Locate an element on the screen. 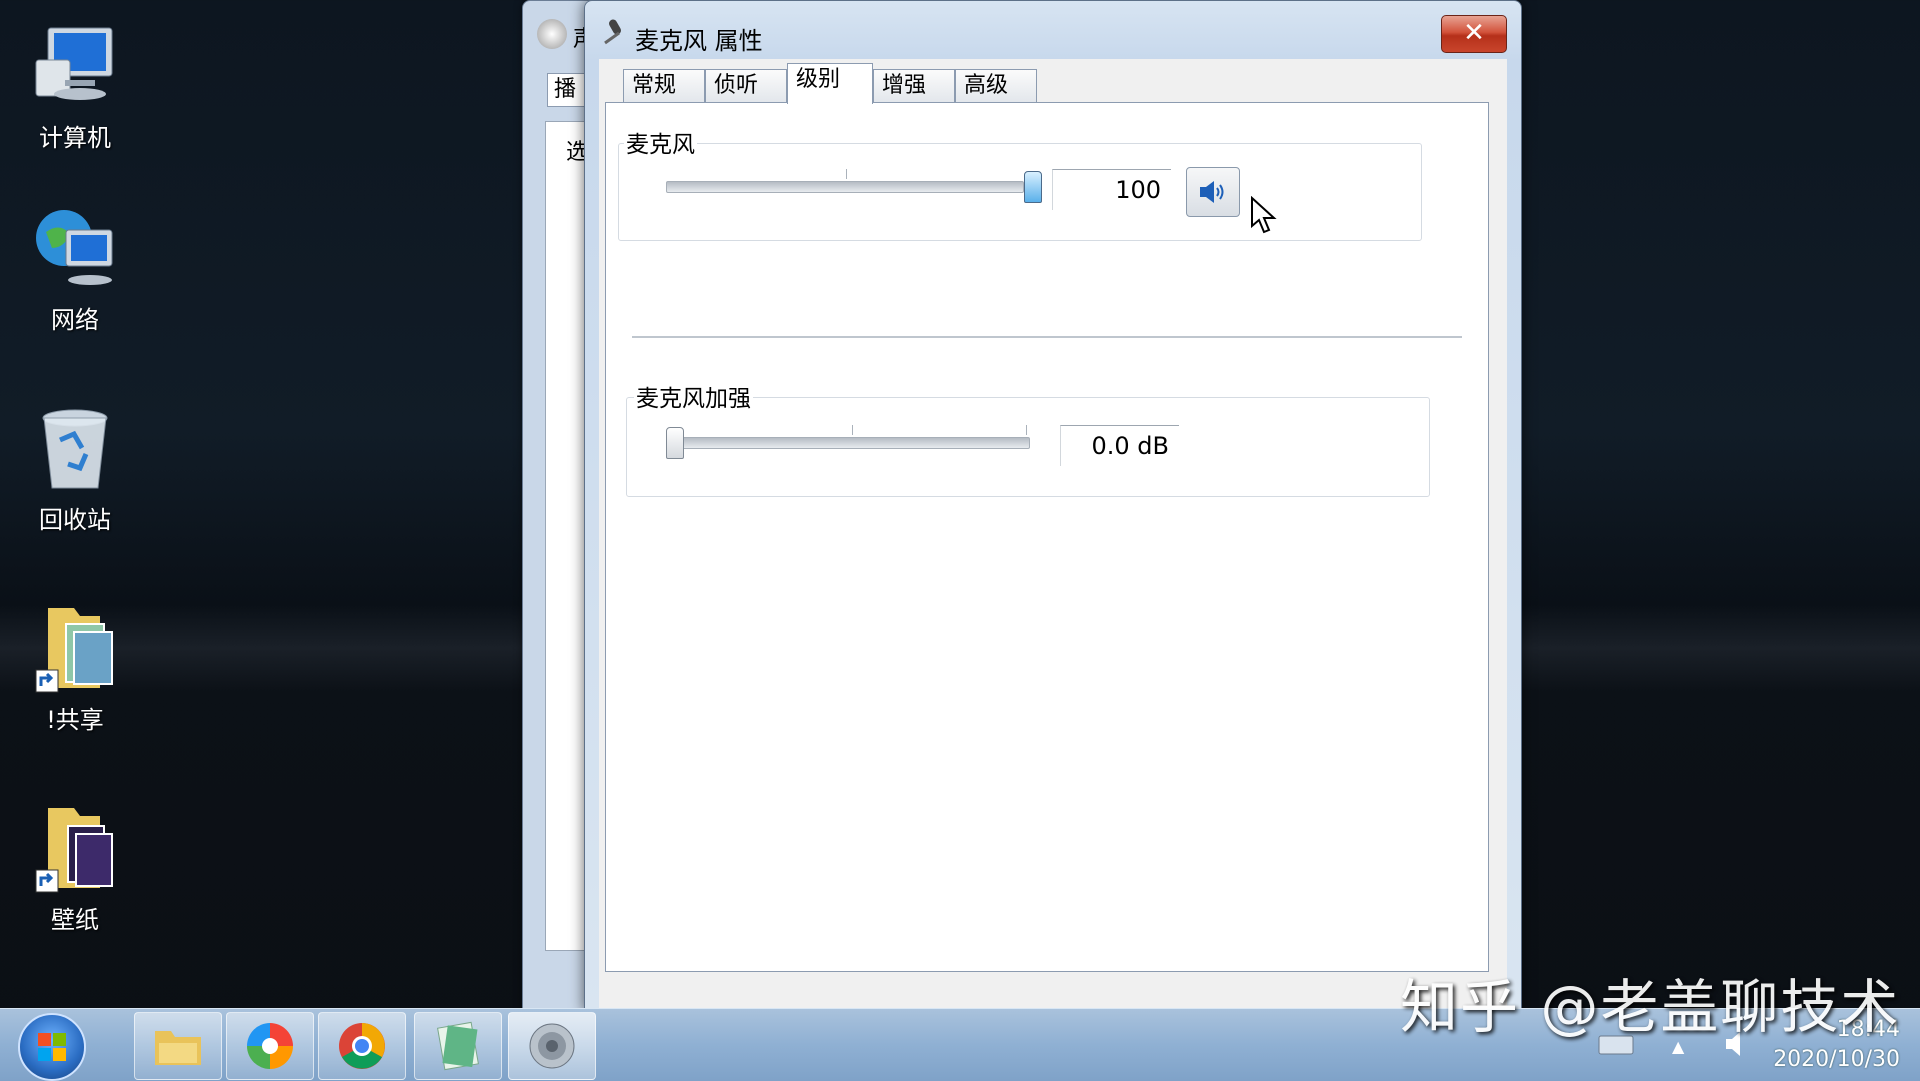 The height and width of the screenshot is (1081, 1920). taskbar-file-explorer is located at coordinates (178, 1046).